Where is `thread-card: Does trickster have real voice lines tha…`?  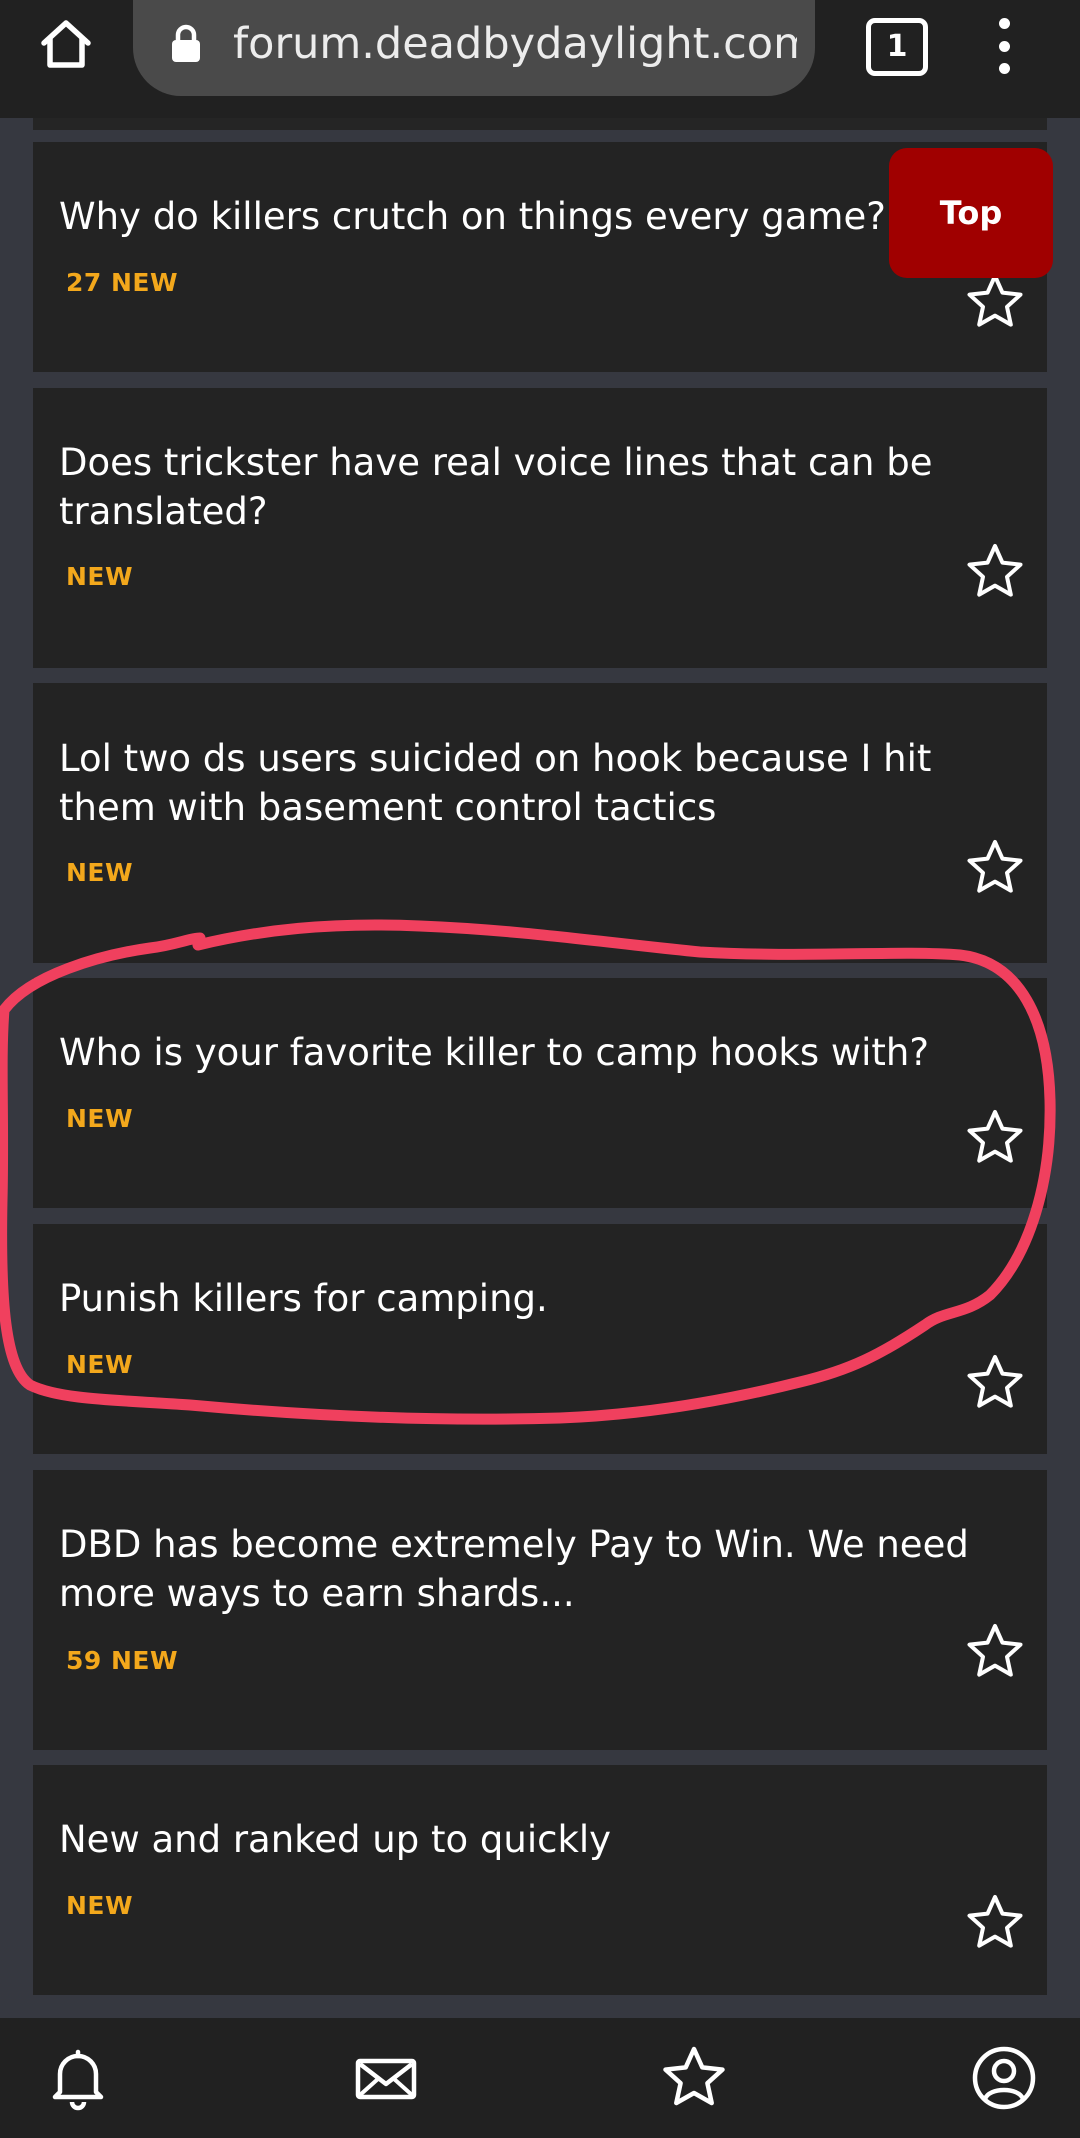
thread-card: Does trickster have real voice lines tha… is located at coordinates (540, 528).